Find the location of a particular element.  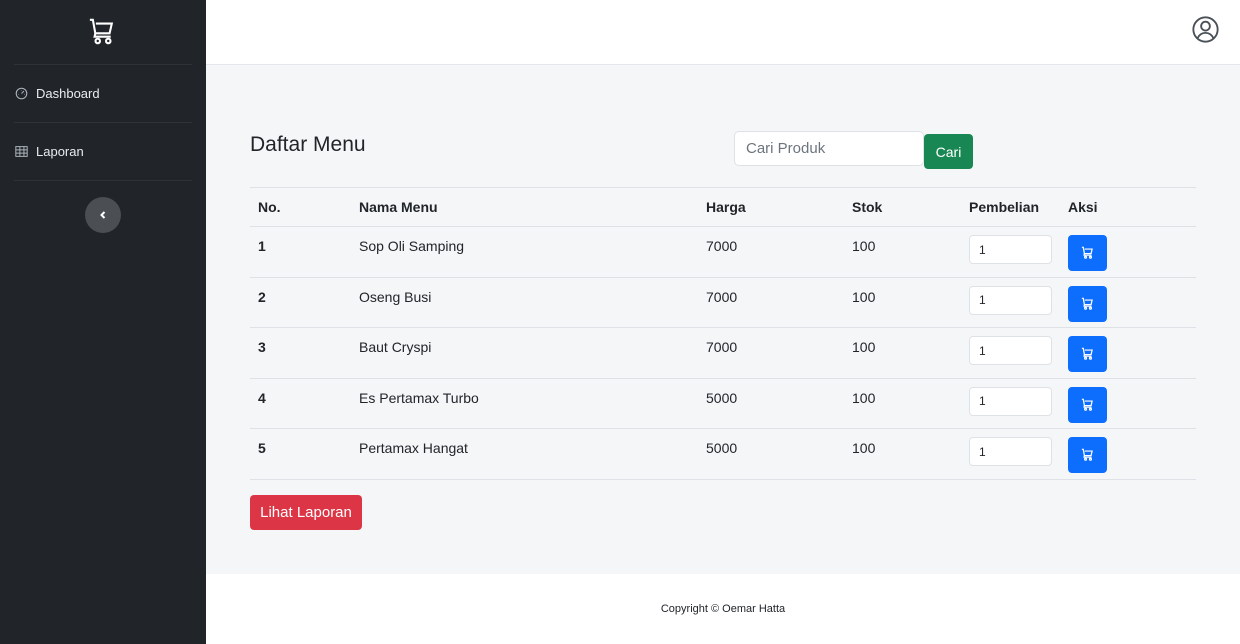

topbar is located at coordinates (723, 32).